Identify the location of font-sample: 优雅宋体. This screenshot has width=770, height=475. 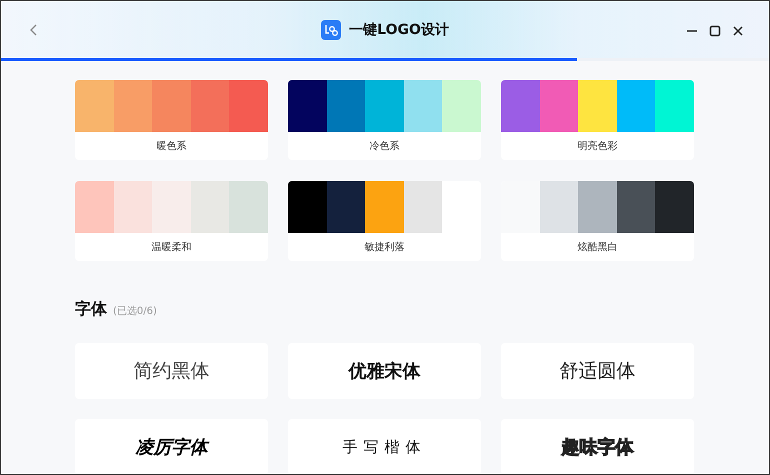
(384, 371).